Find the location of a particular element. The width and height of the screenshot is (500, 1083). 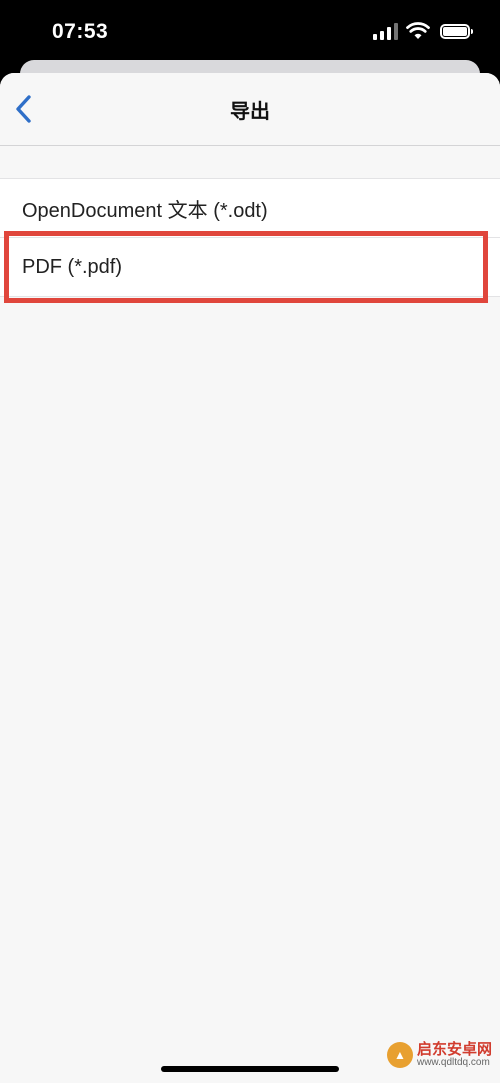

watermark-name: 启东安卓网 is located at coordinates (454, 1049).